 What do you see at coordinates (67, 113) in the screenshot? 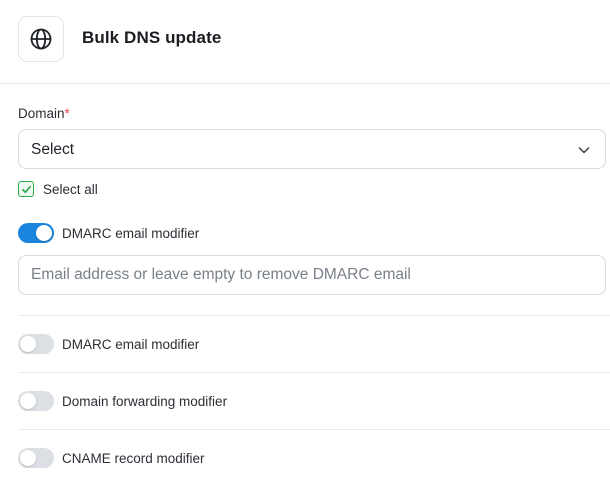
I see `required-marker: *` at bounding box center [67, 113].